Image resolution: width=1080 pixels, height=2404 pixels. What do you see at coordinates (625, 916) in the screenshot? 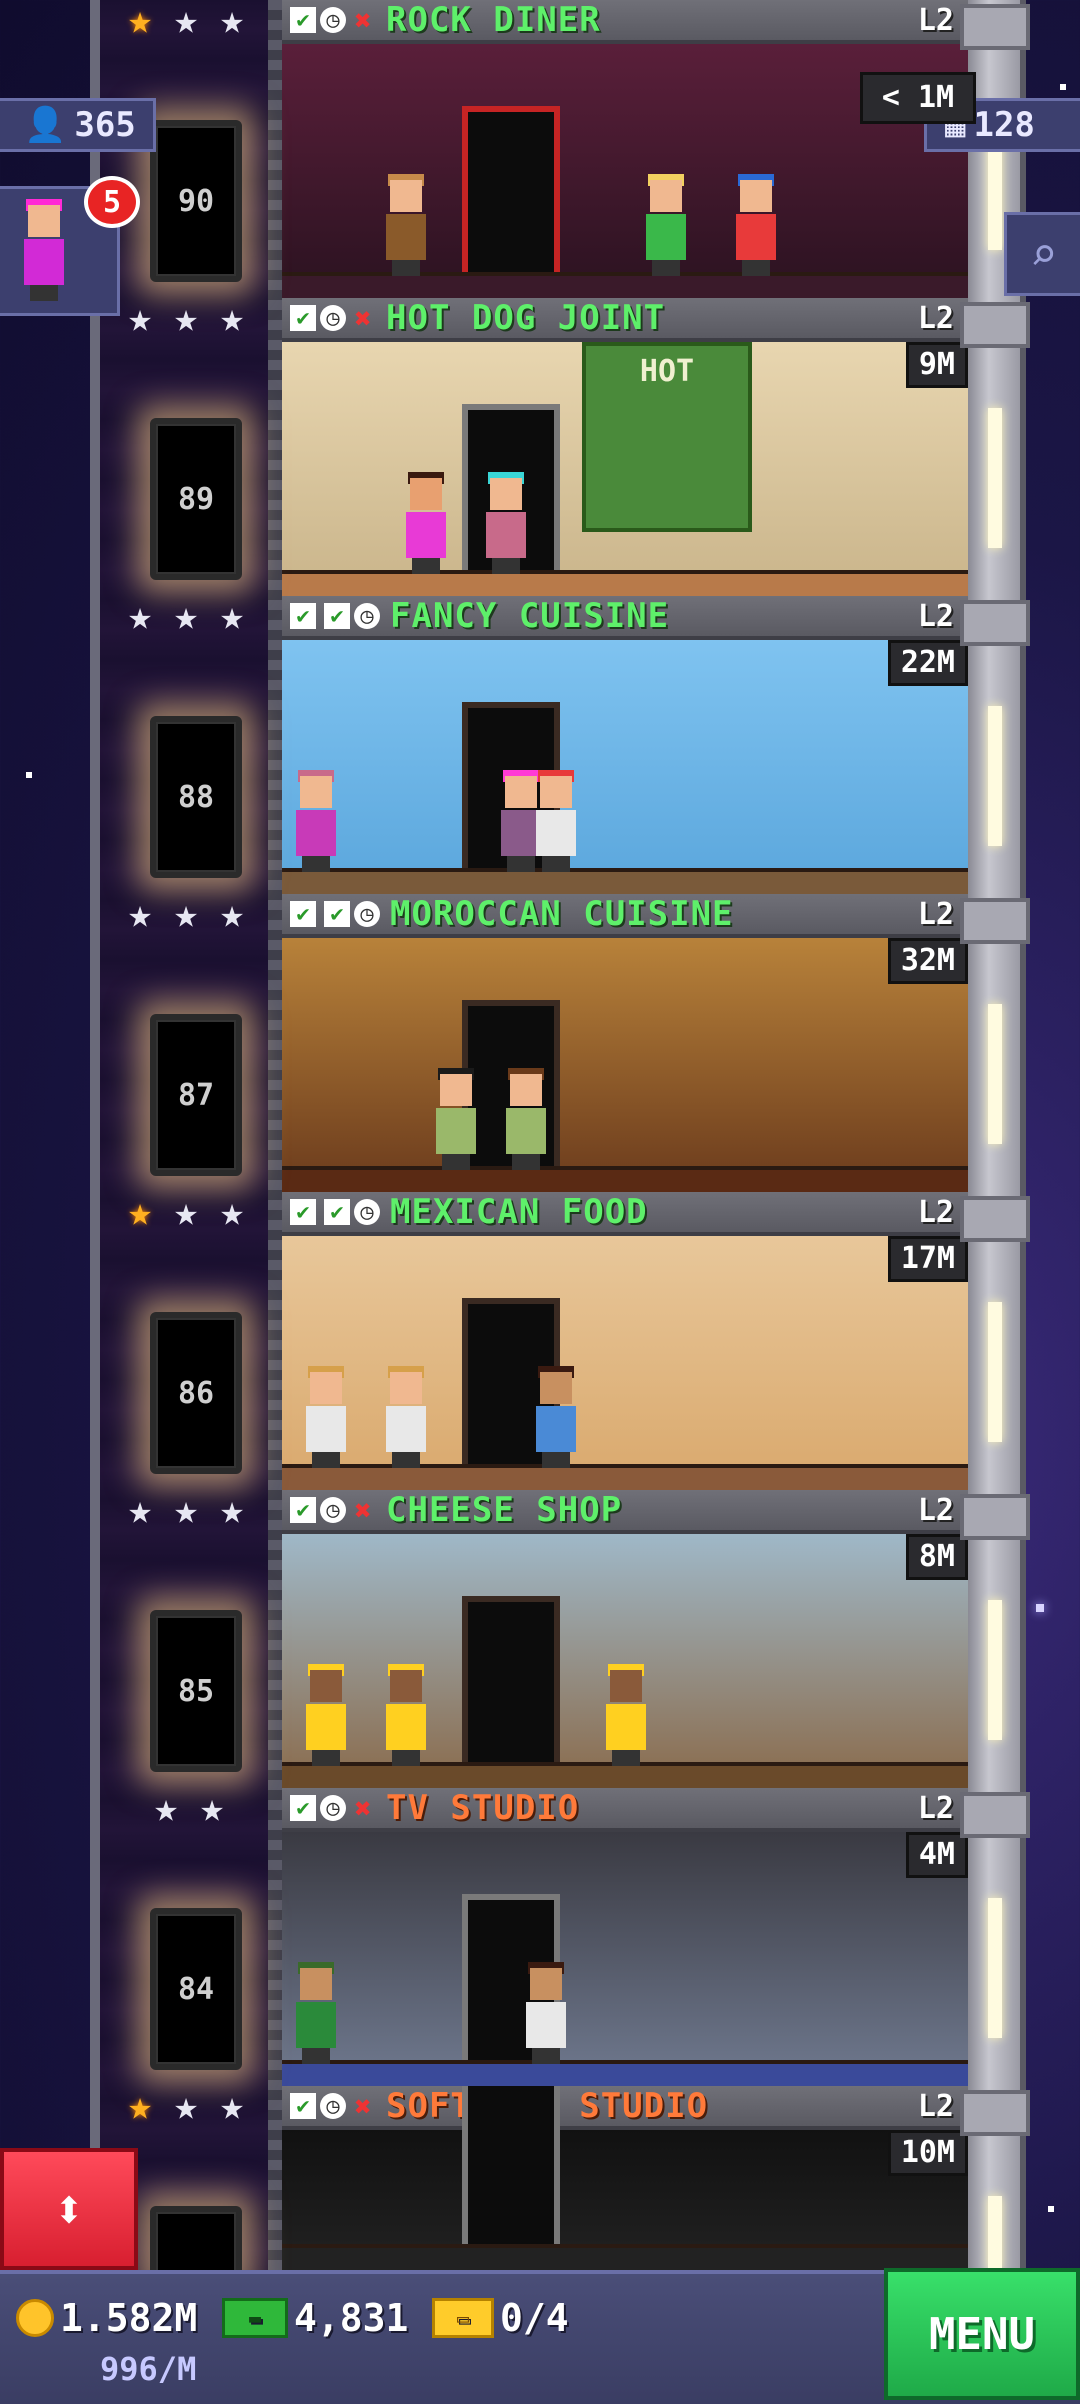
I see `floor-header: ✔ ✔ ◷ MOROCCAN CUISINE L2` at bounding box center [625, 916].